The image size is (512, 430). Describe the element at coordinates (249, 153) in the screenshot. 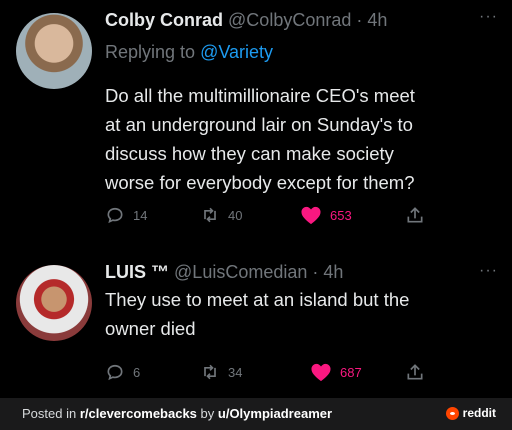

I see `tweet-text-line: discuss how they can make society` at that location.